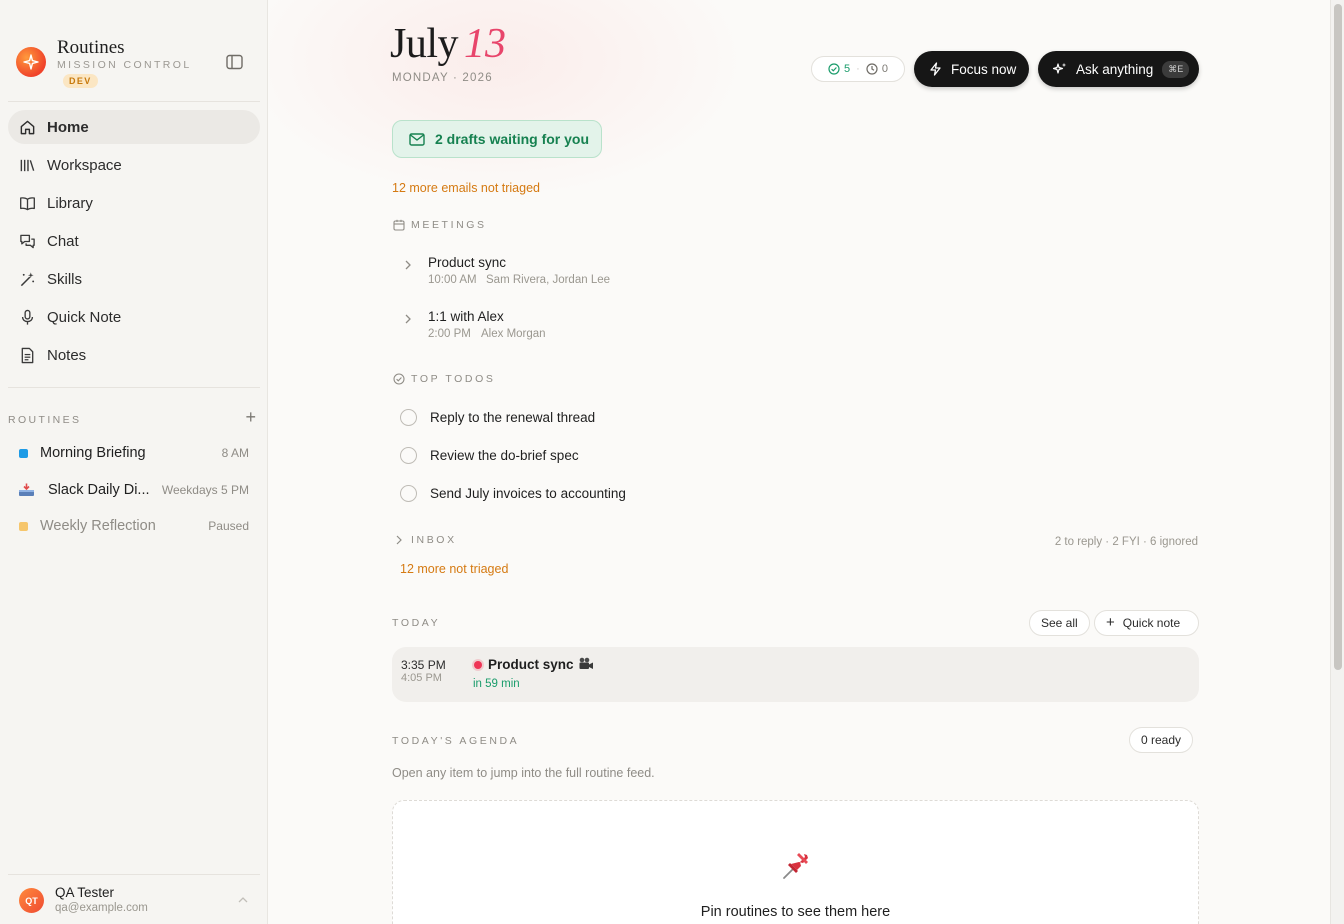  Describe the element at coordinates (134, 355) in the screenshot. I see `nav-item-notes: Notes` at that location.